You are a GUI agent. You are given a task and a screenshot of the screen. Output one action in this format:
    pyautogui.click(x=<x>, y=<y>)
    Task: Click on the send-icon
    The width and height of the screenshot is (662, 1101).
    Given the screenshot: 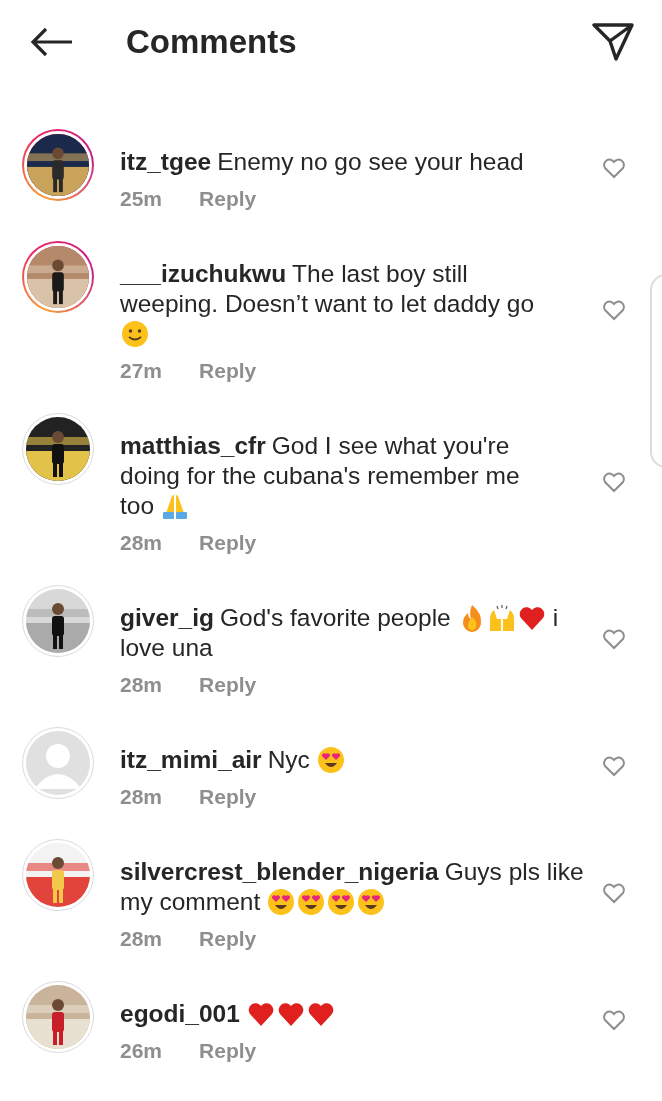 What is the action you would take?
    pyautogui.click(x=613, y=42)
    